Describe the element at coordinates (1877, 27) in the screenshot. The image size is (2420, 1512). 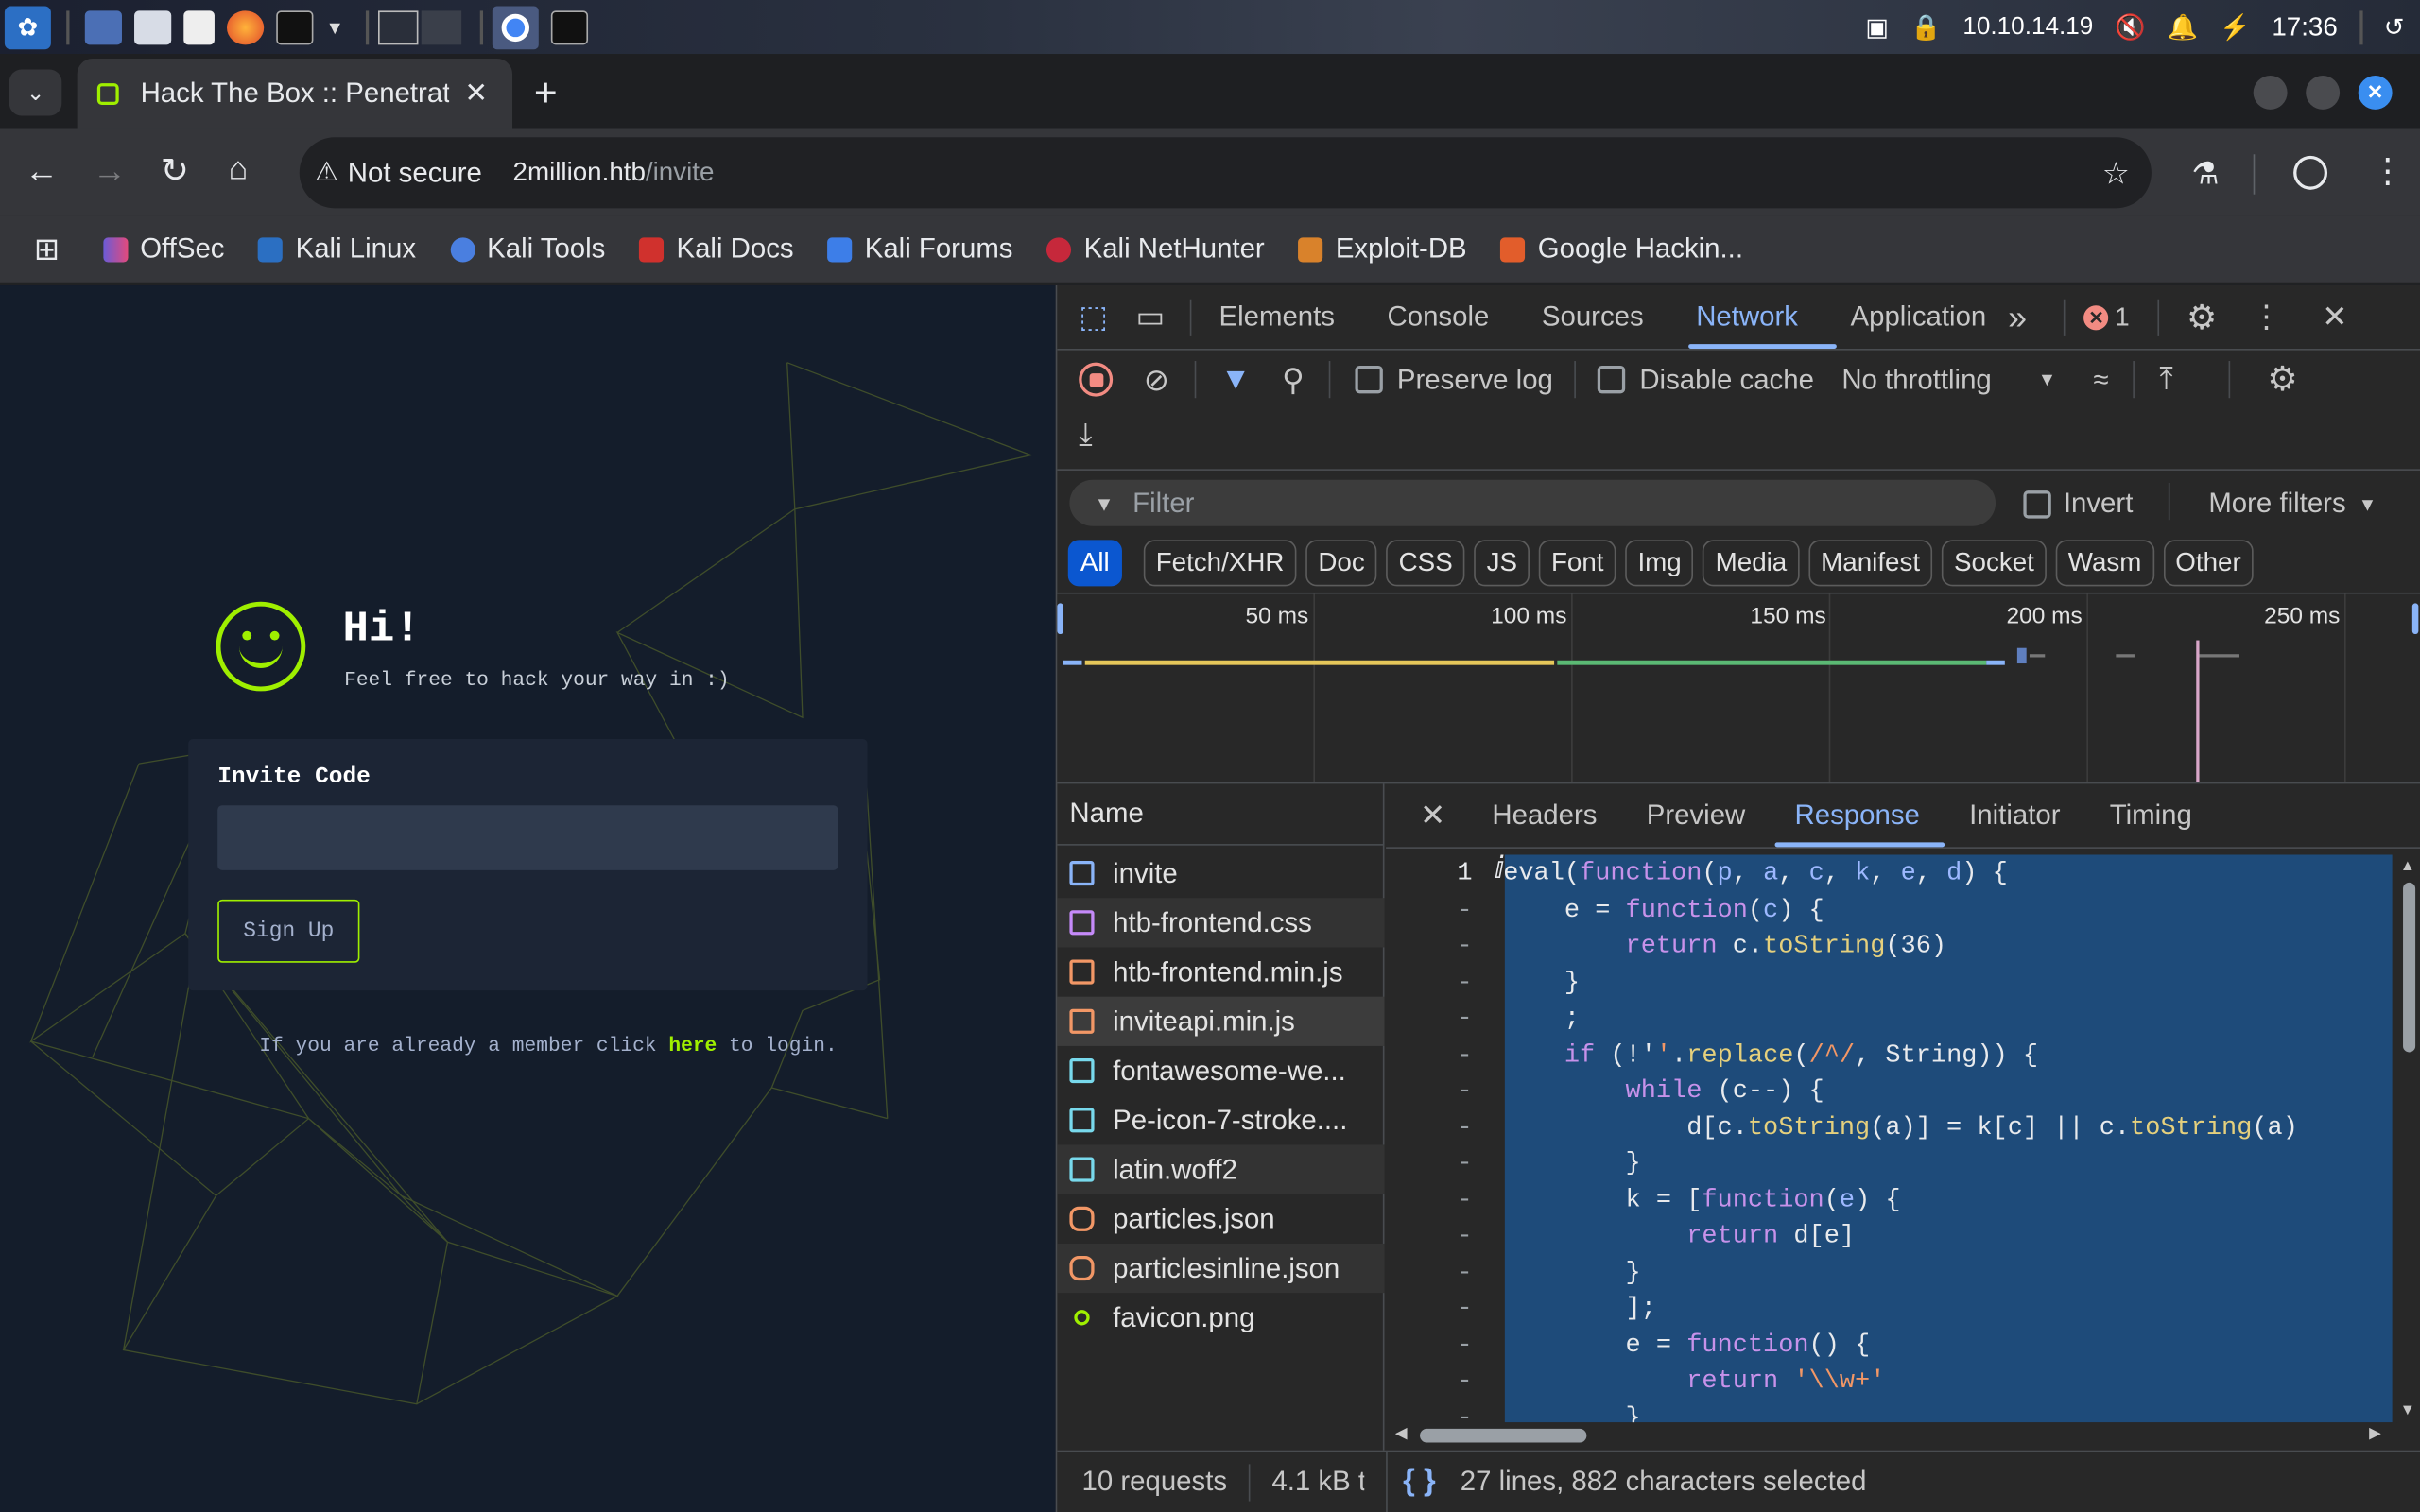
I see `display-icon: ▣` at that location.